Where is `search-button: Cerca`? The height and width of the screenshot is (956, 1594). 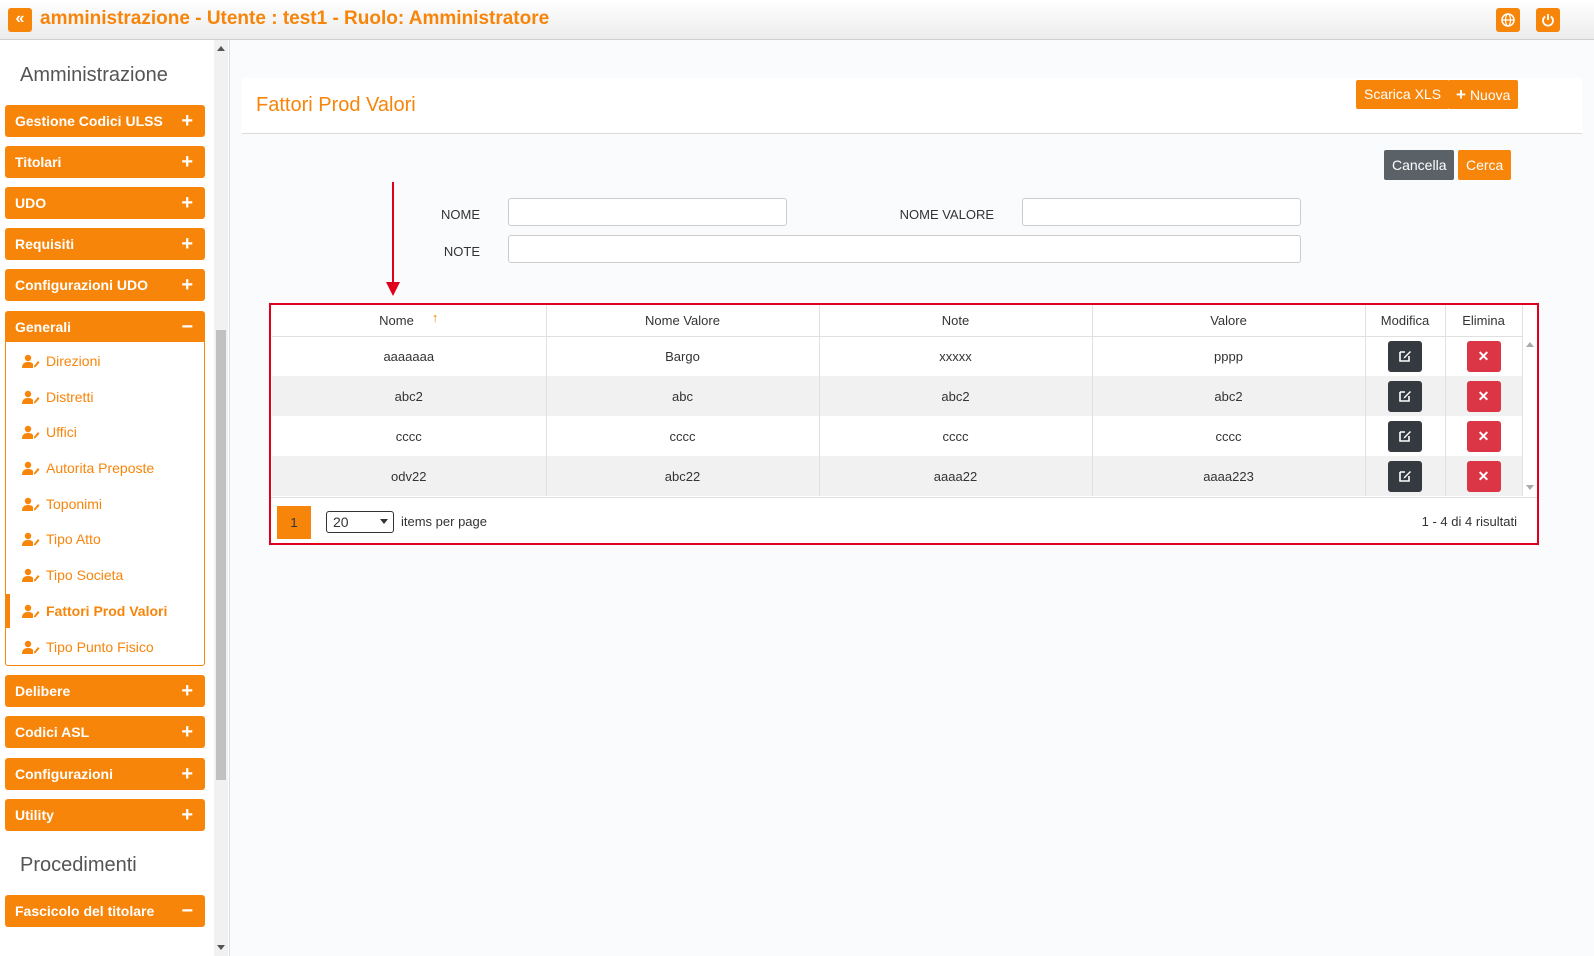 search-button: Cerca is located at coordinates (1485, 165).